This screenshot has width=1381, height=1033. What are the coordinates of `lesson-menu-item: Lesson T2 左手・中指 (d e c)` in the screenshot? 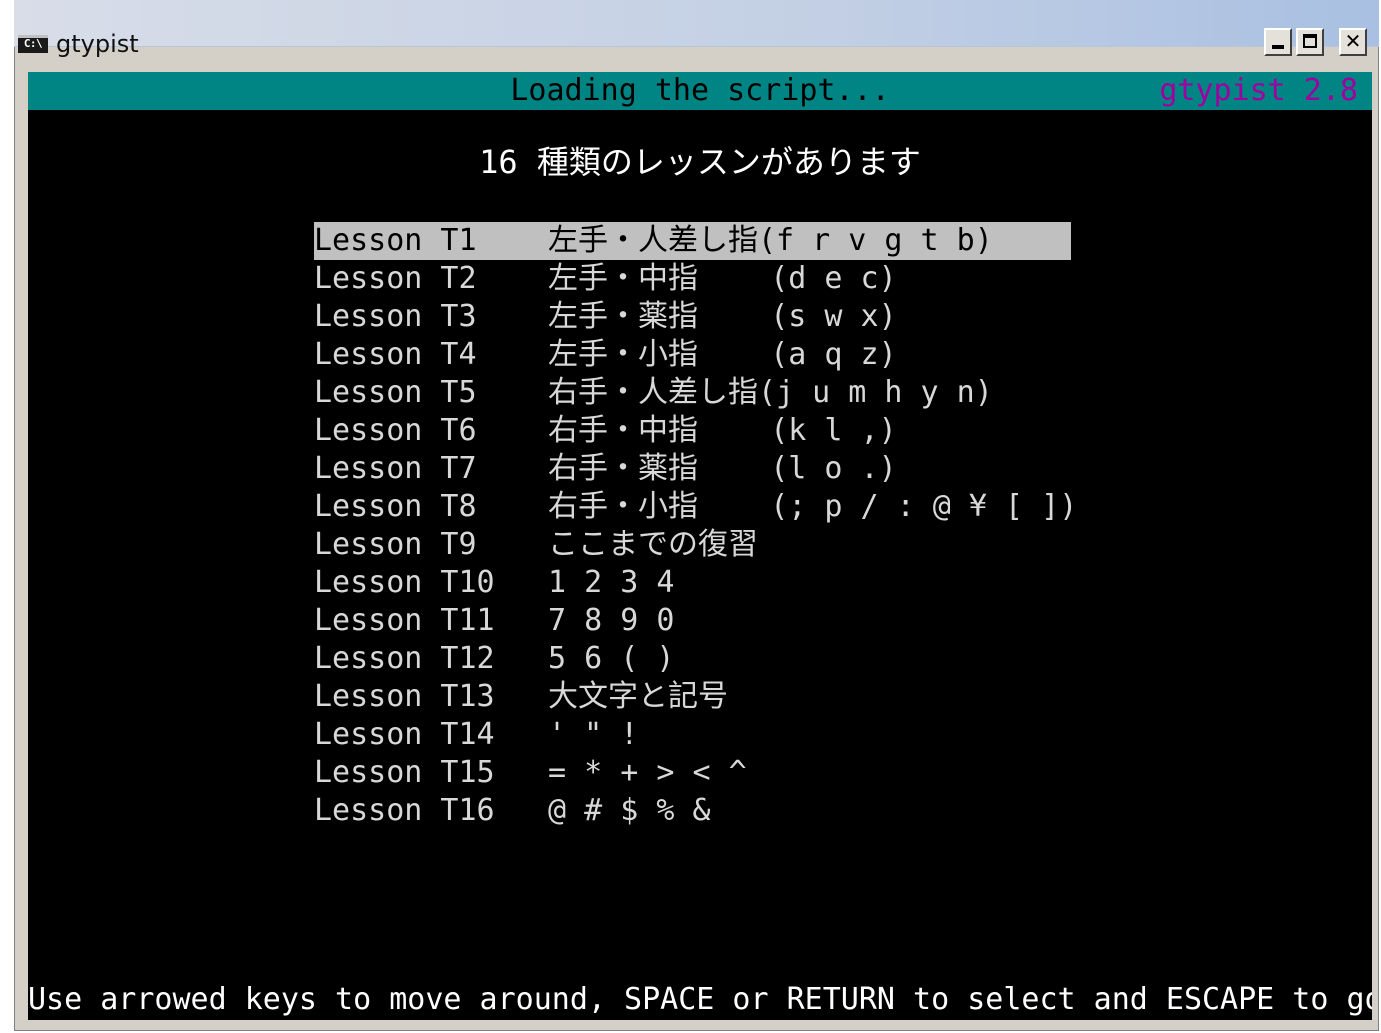 It's located at (692, 279).